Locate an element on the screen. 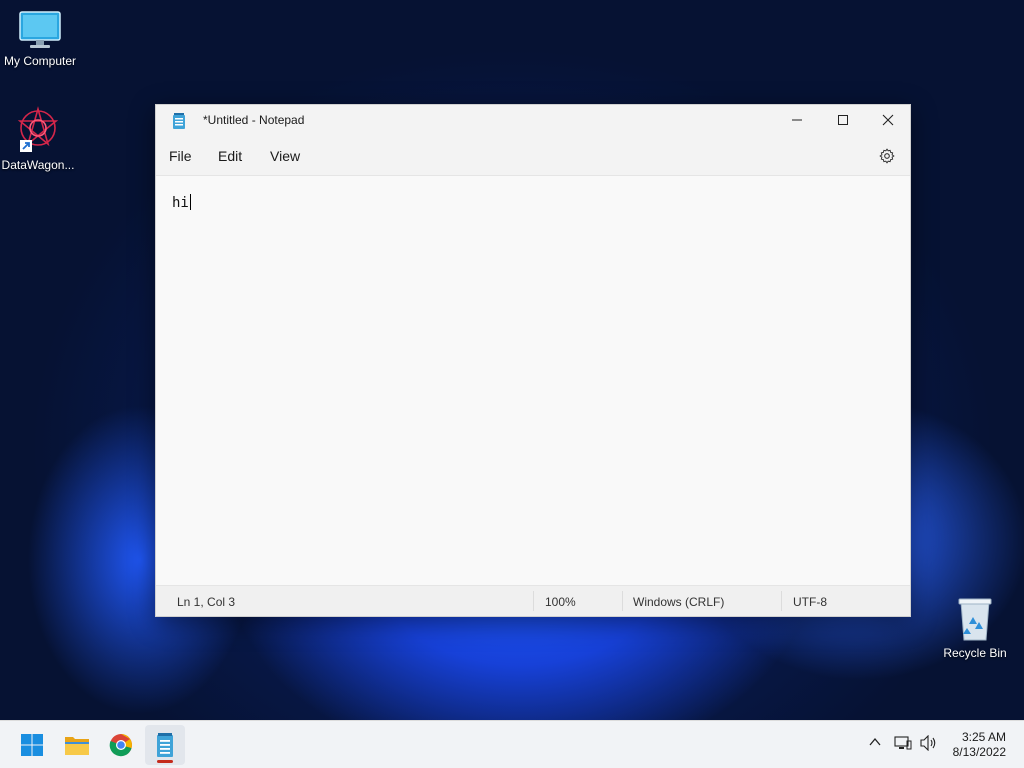 This screenshot has height=768, width=1024. maximize-button is located at coordinates (843, 120).